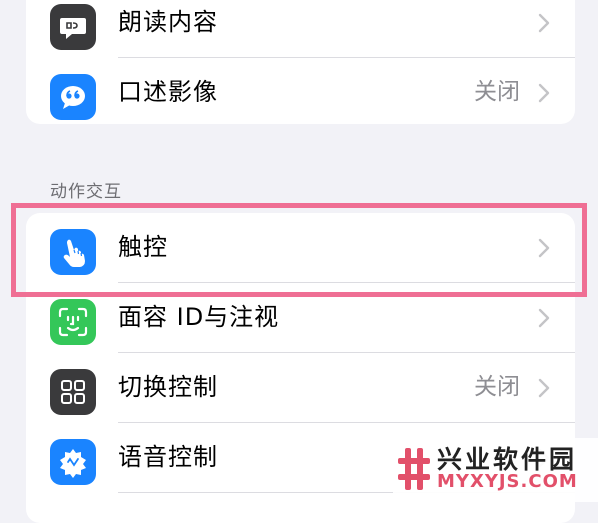 The width and height of the screenshot is (598, 523). Describe the element at coordinates (300, 387) in the screenshot. I see `settings-row-switch-control: 切换控制 关闭` at that location.